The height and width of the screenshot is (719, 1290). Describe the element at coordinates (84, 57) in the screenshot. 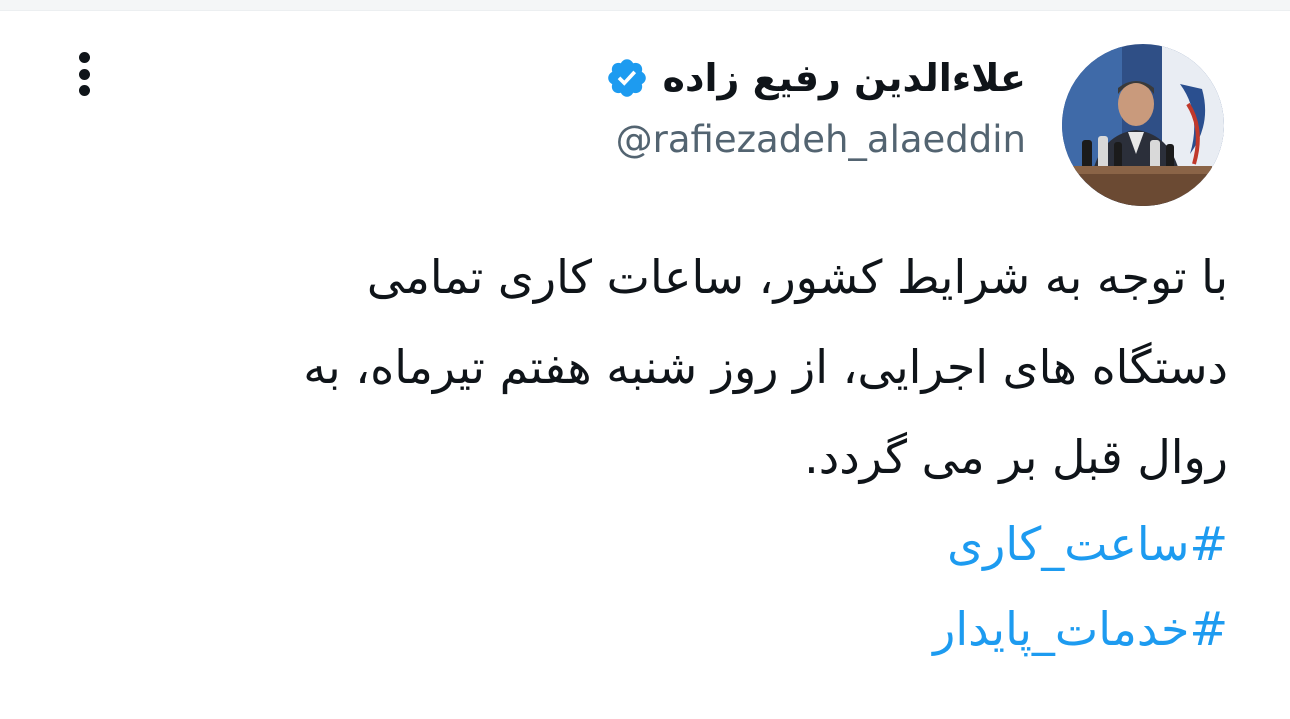

I see `more-vertical-icon` at that location.